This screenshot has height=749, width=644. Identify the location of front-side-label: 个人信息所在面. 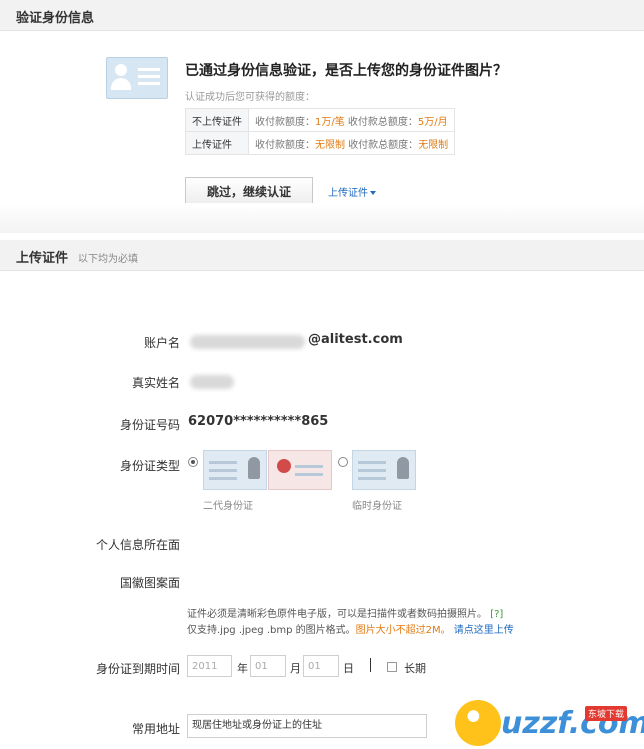
(137, 545).